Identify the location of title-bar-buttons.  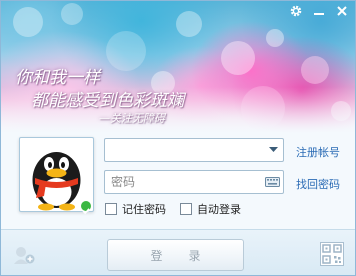
(319, 11).